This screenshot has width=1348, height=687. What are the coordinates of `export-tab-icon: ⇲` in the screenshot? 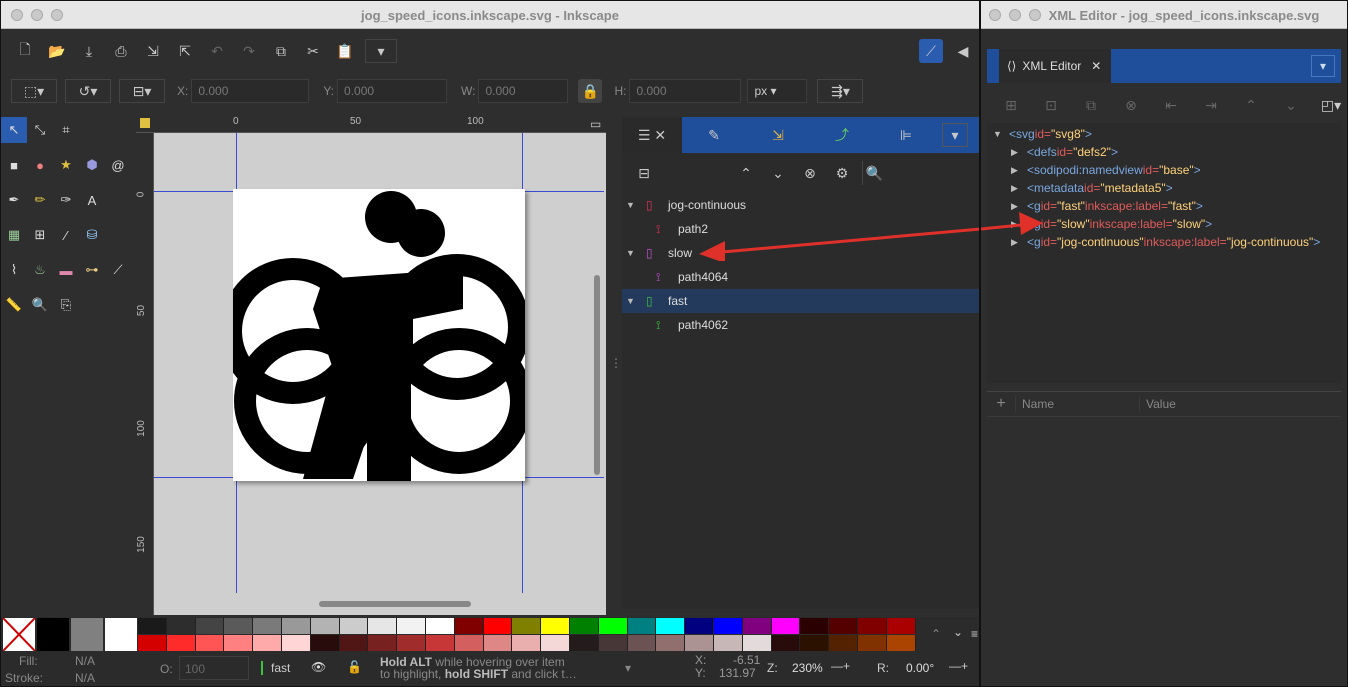 It's located at (778, 135).